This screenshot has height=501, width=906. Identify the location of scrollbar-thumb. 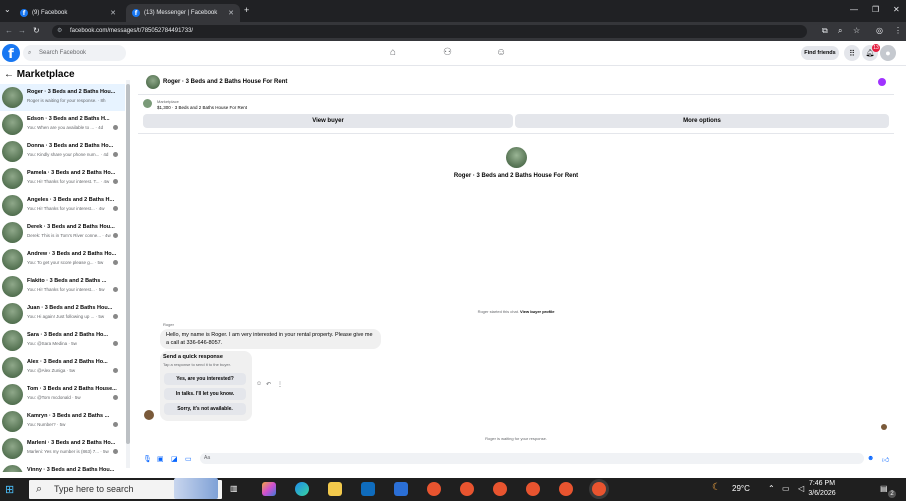
(128, 264).